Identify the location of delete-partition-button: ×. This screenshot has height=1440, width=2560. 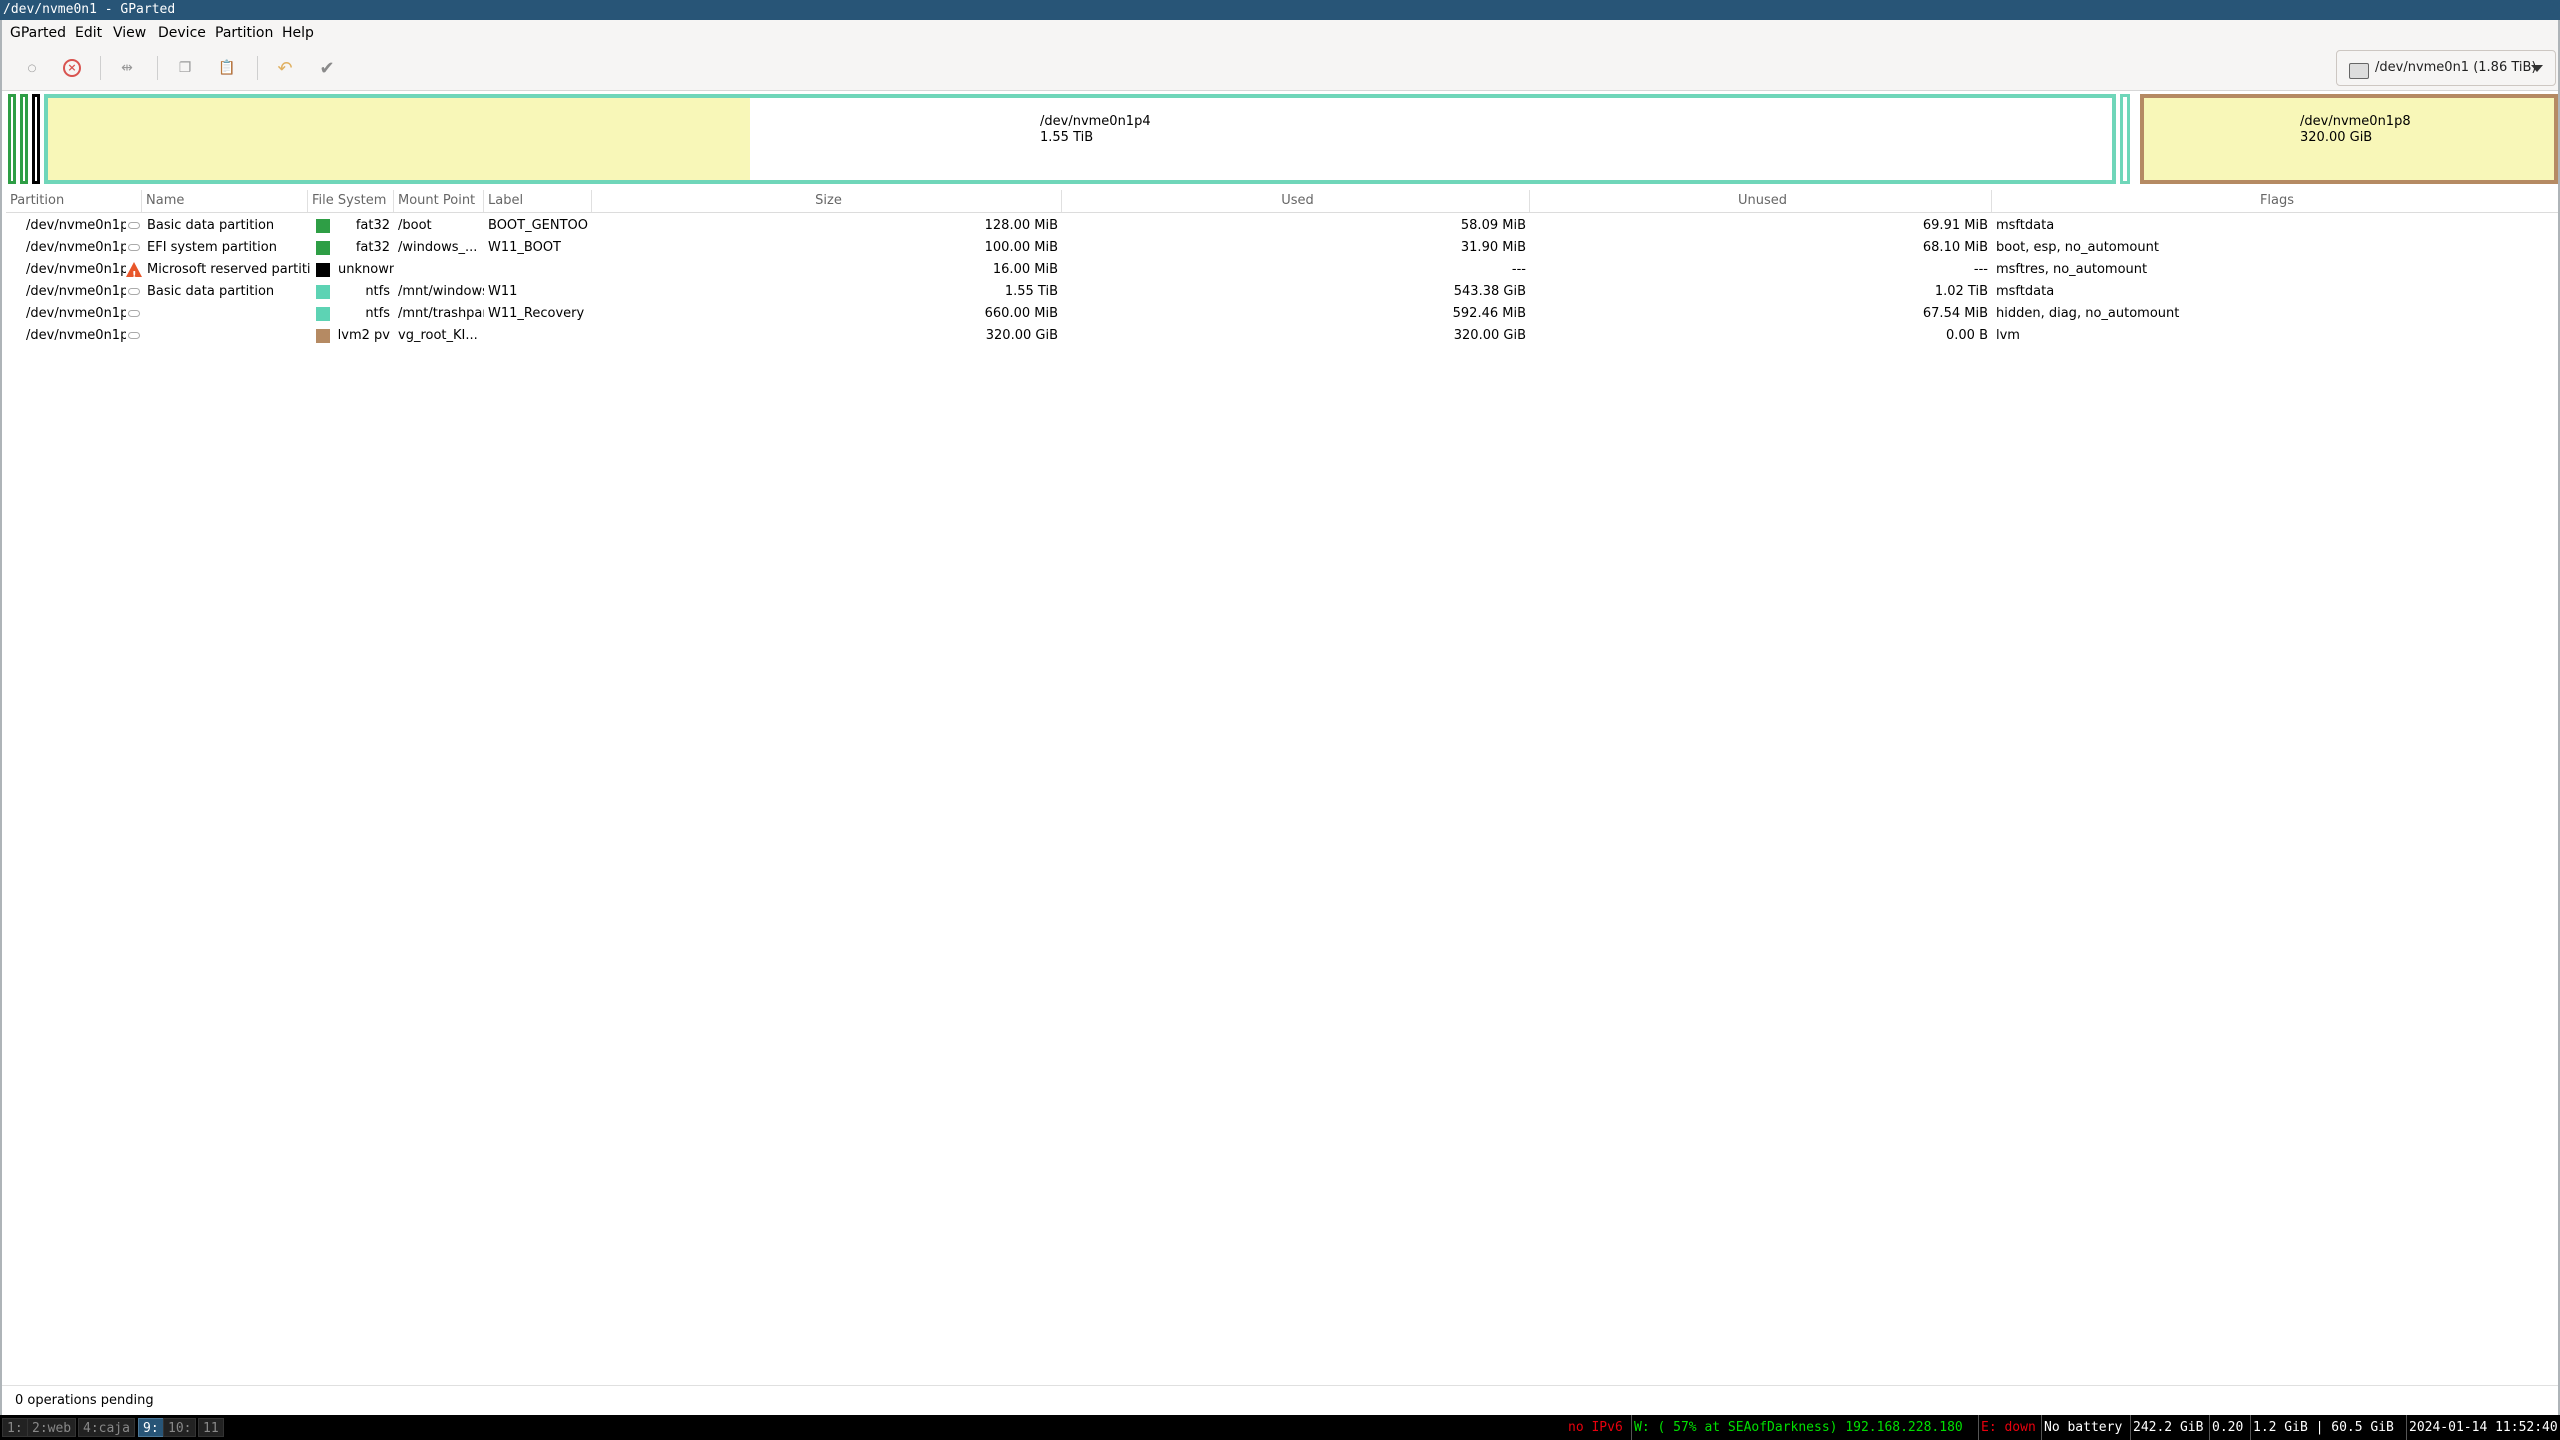
(72, 68).